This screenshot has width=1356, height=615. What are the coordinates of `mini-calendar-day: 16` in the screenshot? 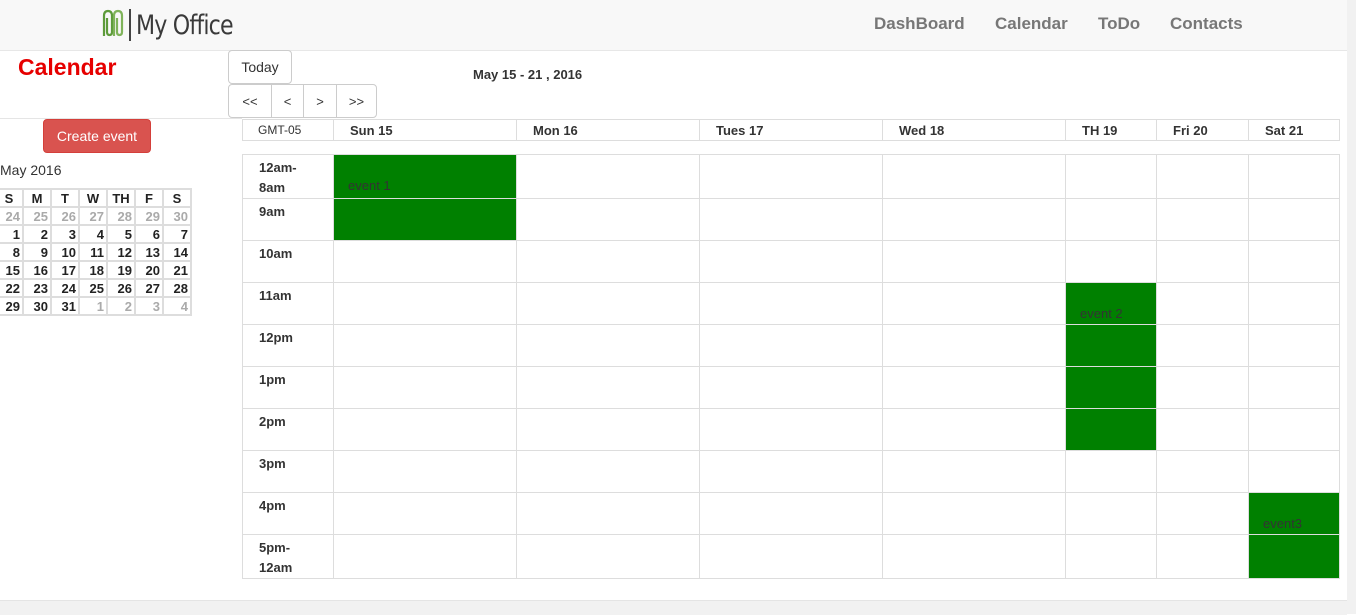 It's located at (37, 270).